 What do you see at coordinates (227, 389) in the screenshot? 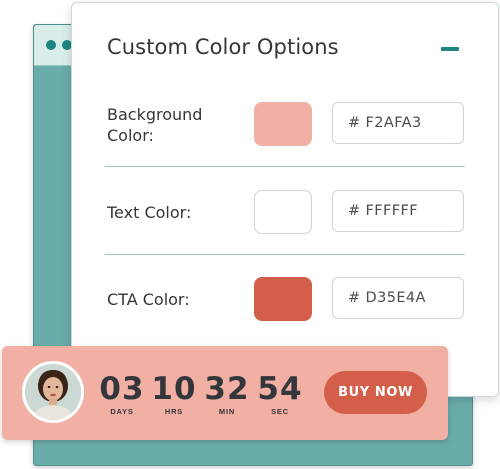
I see `timer-minutes-value: 32` at bounding box center [227, 389].